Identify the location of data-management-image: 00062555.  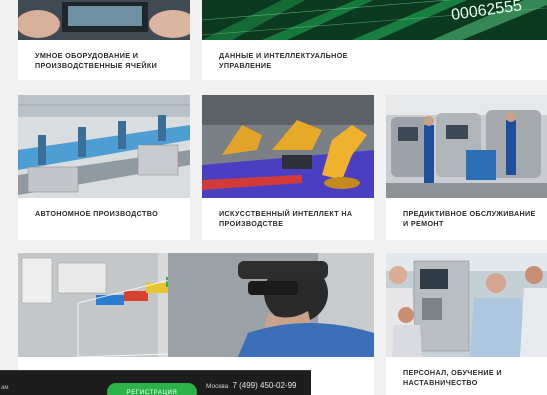
(374, 20).